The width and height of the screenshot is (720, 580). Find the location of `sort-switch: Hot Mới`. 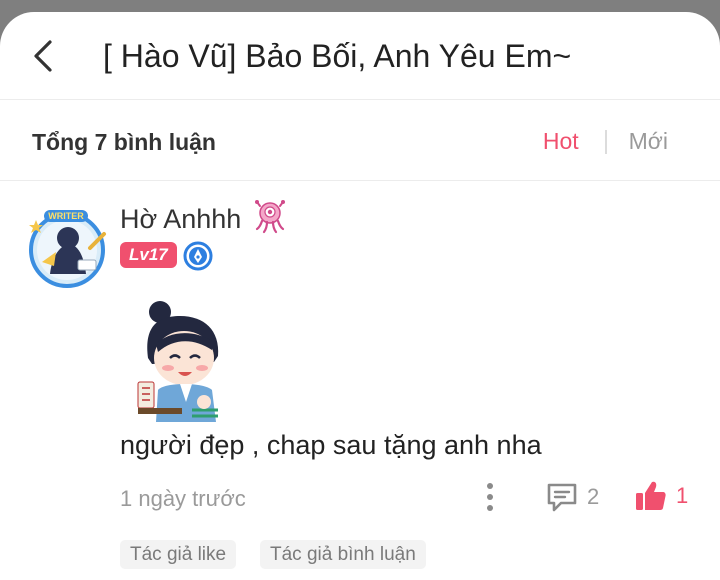

sort-switch: Hot Mới is located at coordinates (605, 141).